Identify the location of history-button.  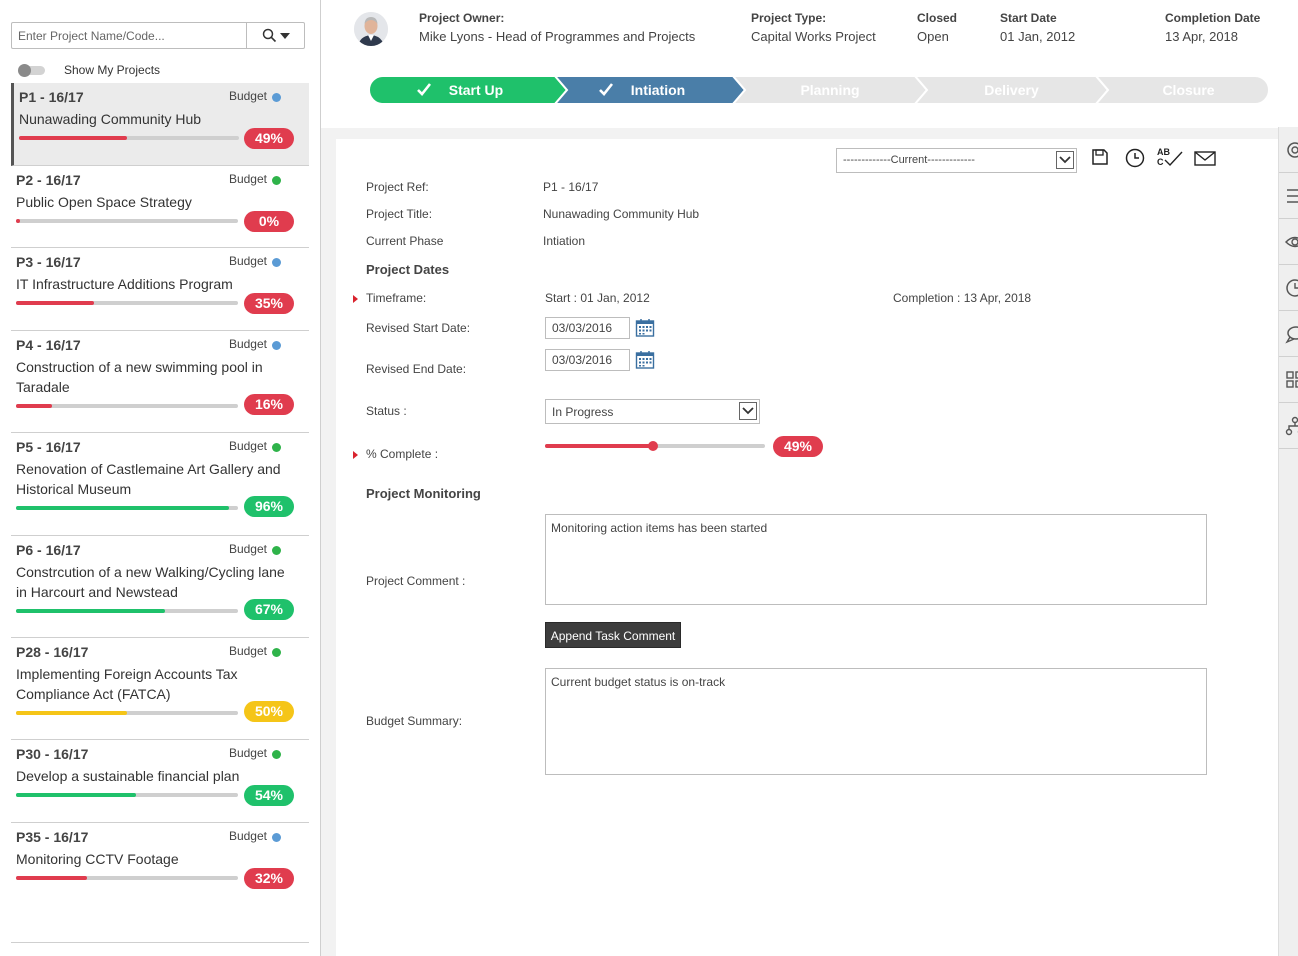
(1135, 159).